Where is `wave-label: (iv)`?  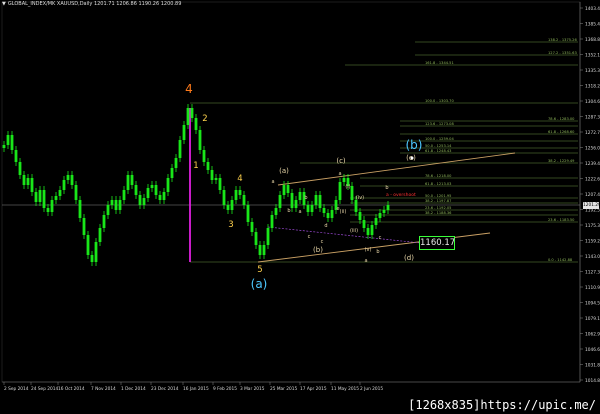
wave-label: (iv) is located at coordinates (360, 198).